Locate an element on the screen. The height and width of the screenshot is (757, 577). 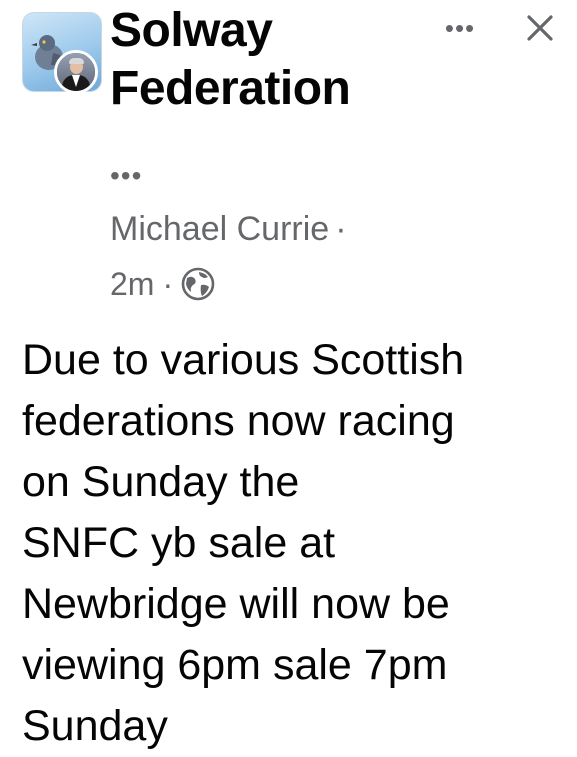
post-sub-menu-icon: ••• is located at coordinates (126, 176).